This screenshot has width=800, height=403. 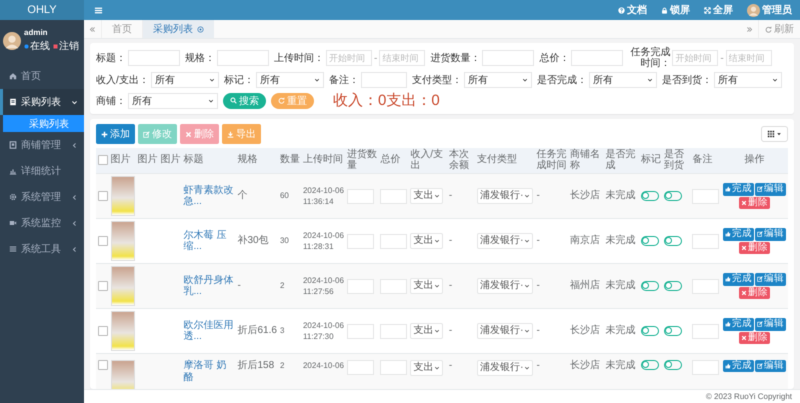 What do you see at coordinates (42, 223) in the screenshot?
I see `sidebar-item: 系统监控` at bounding box center [42, 223].